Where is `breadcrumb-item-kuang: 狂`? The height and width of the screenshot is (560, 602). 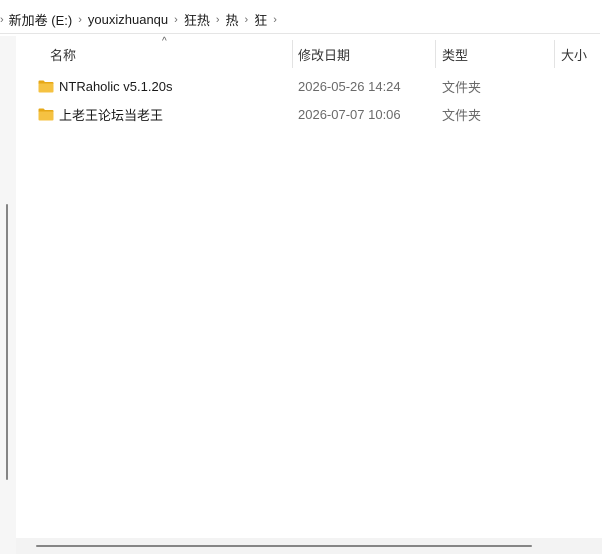 breadcrumb-item-kuang: 狂 is located at coordinates (260, 19).